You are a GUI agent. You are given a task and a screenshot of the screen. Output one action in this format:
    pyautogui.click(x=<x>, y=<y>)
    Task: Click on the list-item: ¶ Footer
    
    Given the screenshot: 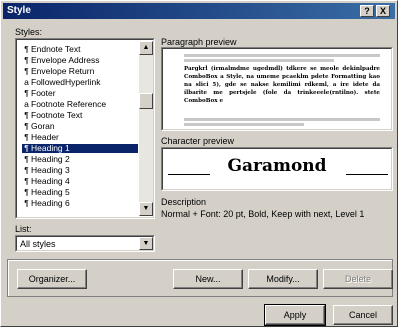 What is the action you would take?
    pyautogui.click(x=80, y=93)
    